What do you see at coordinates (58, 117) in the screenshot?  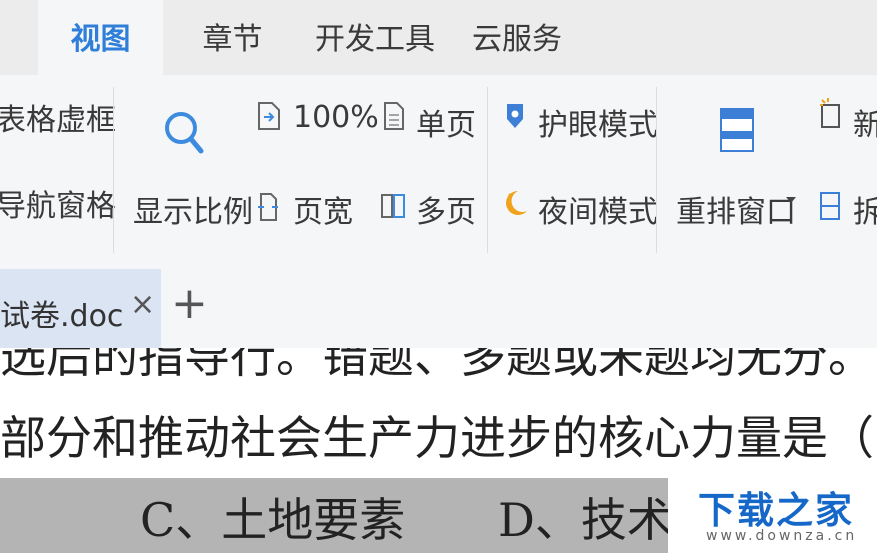 I see `table-frame-button: 表格虚框` at bounding box center [58, 117].